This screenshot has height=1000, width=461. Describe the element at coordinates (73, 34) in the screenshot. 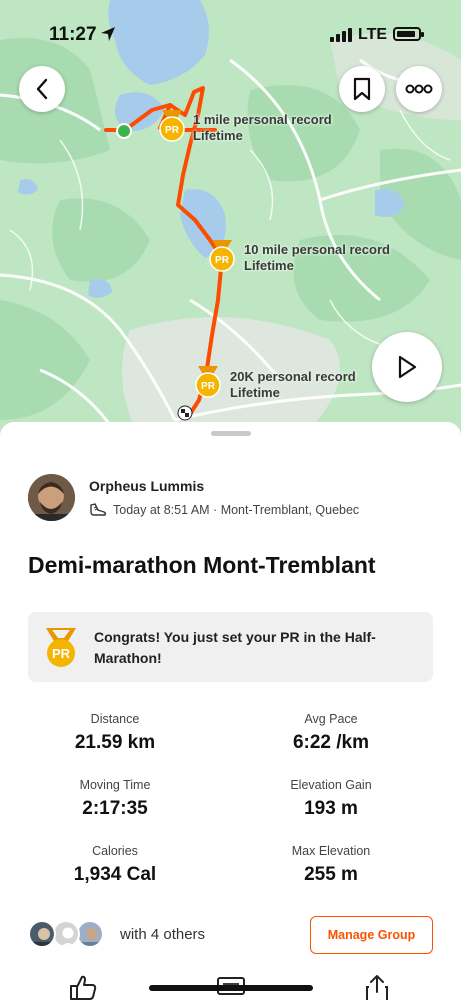

I see `status-time: 11:27` at that location.